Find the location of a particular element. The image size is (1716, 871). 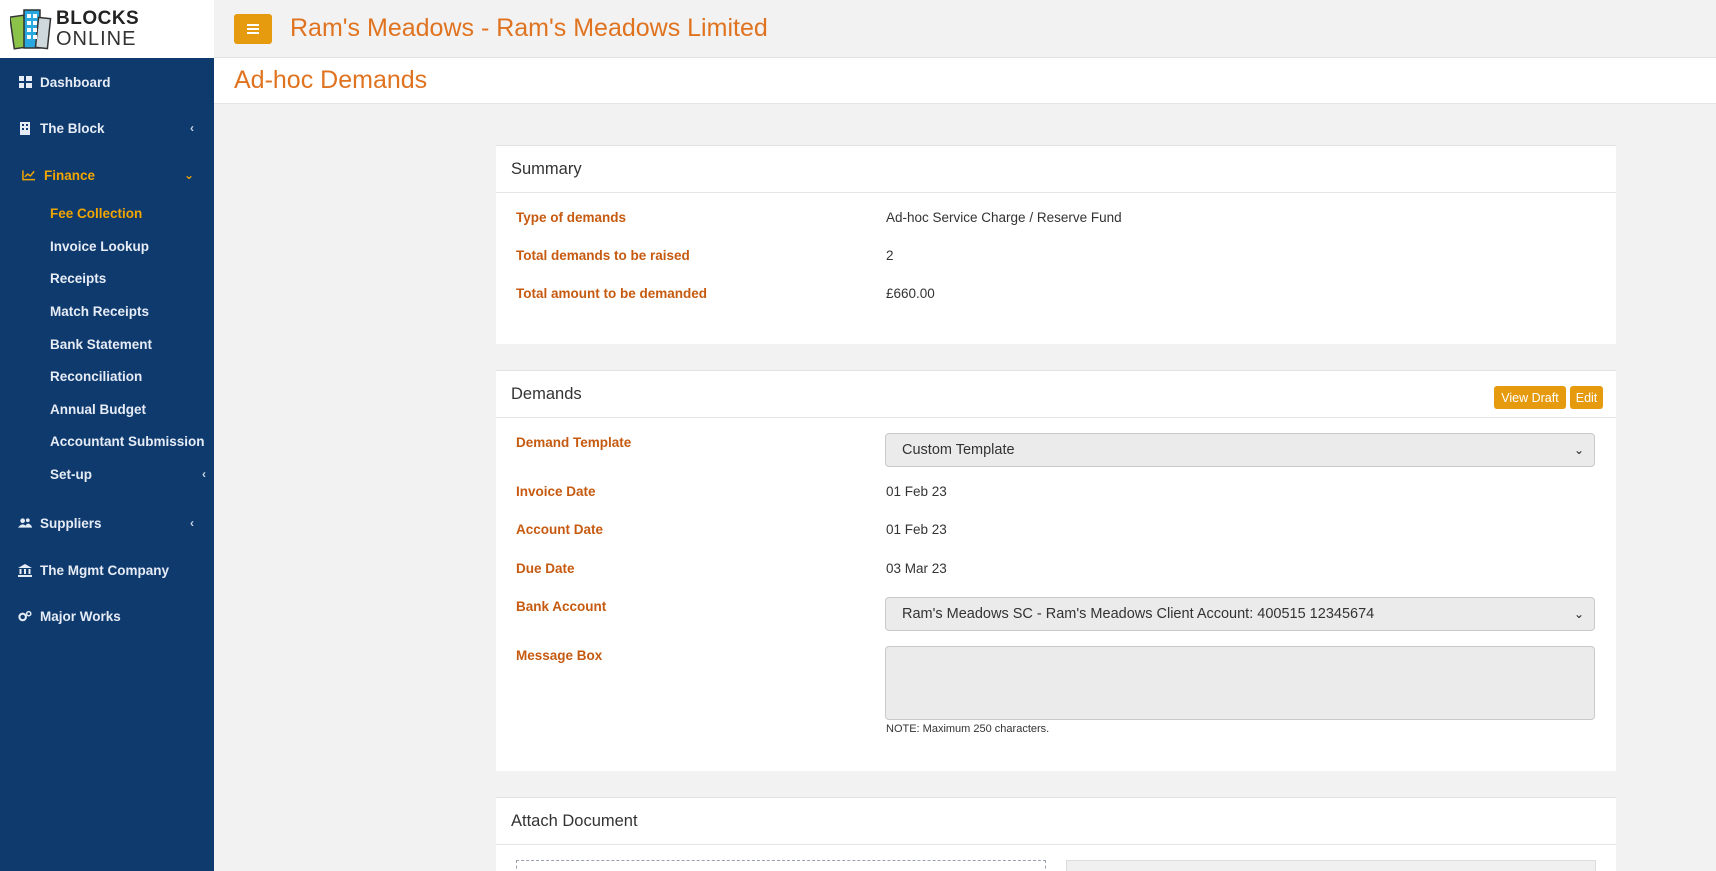

sidebar-subitem-label: Bank Statement is located at coordinates (101, 344).